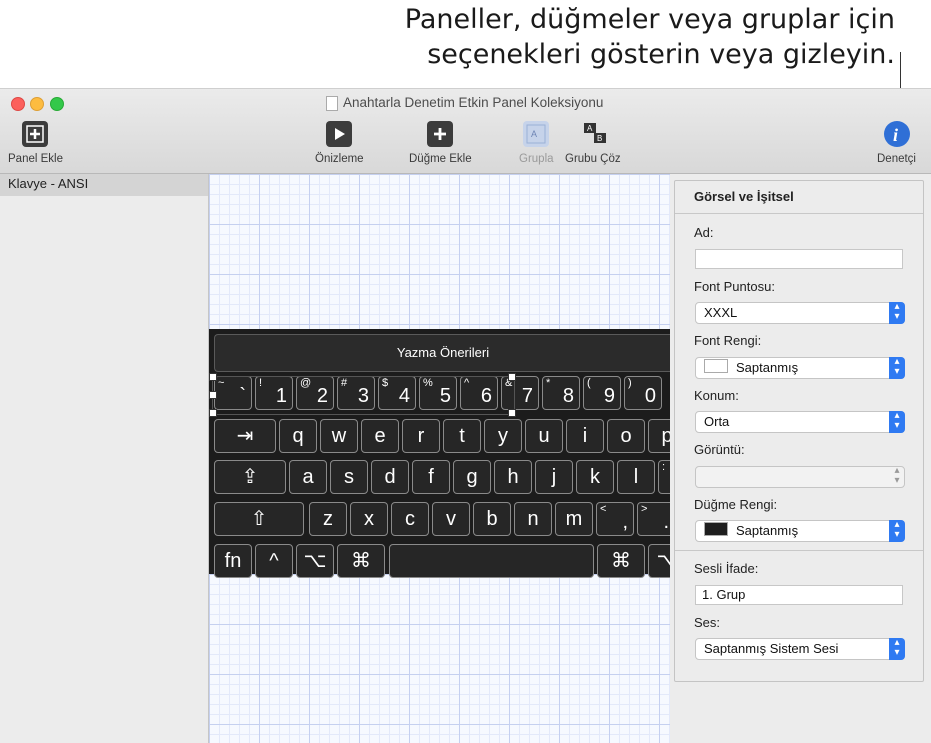 The image size is (931, 743). What do you see at coordinates (410, 519) in the screenshot?
I see `keyboard-key: c` at bounding box center [410, 519].